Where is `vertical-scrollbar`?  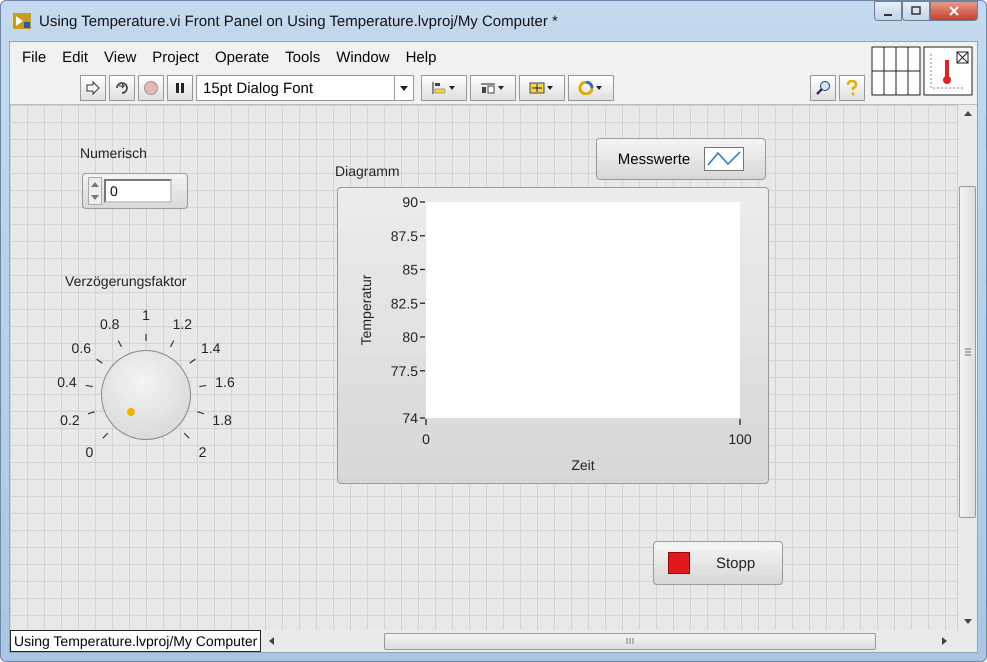 vertical-scrollbar is located at coordinates (967, 367).